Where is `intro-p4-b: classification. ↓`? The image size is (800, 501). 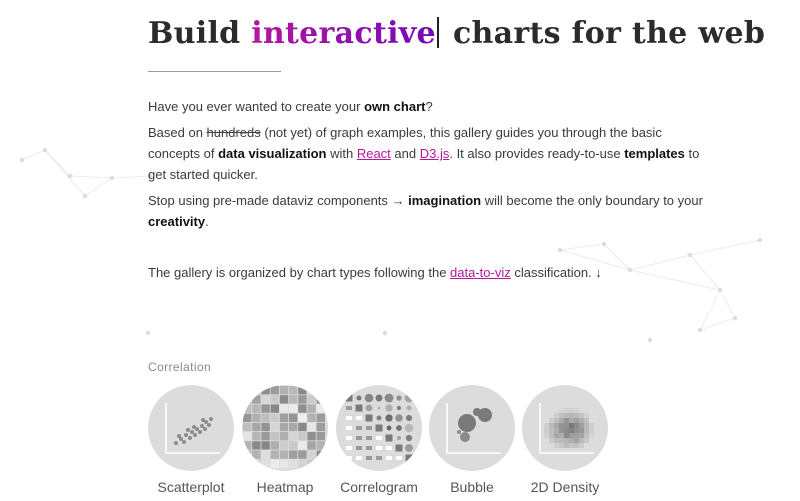
intro-p4-b: classification. ↓ is located at coordinates (556, 272).